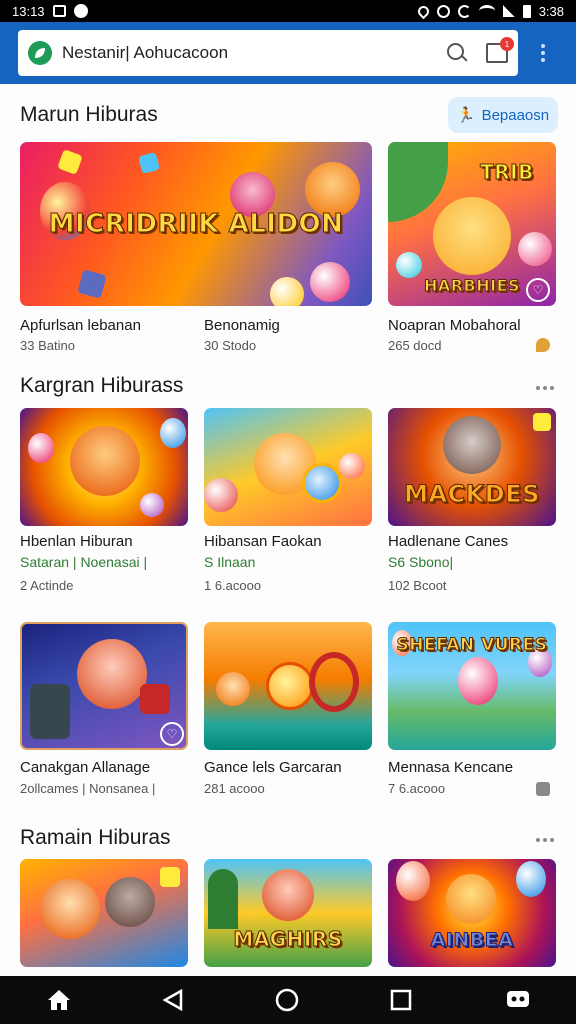 The height and width of the screenshot is (1024, 576). I want to click on section-action-button: 🏃 Bepaaosn, so click(503, 115).